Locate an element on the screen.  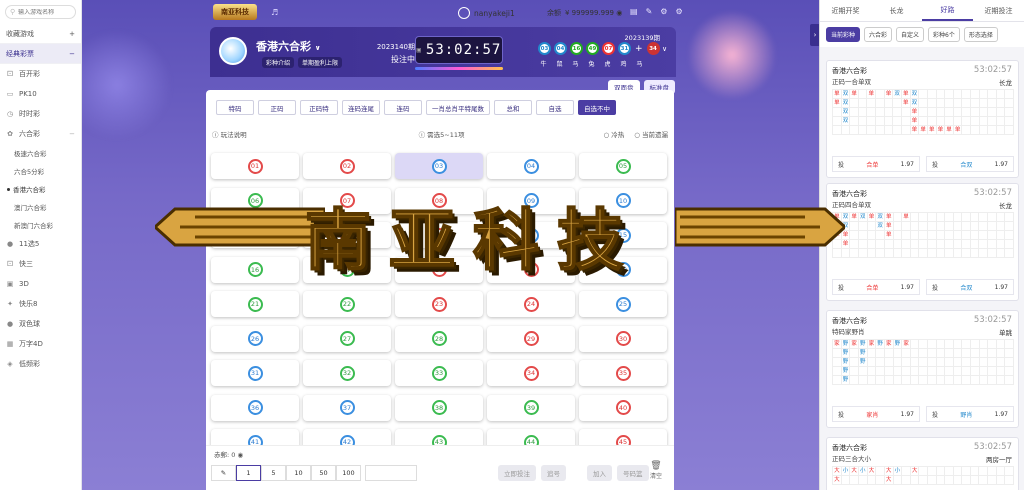
ball-button: 21 is located at coordinates (255, 304).